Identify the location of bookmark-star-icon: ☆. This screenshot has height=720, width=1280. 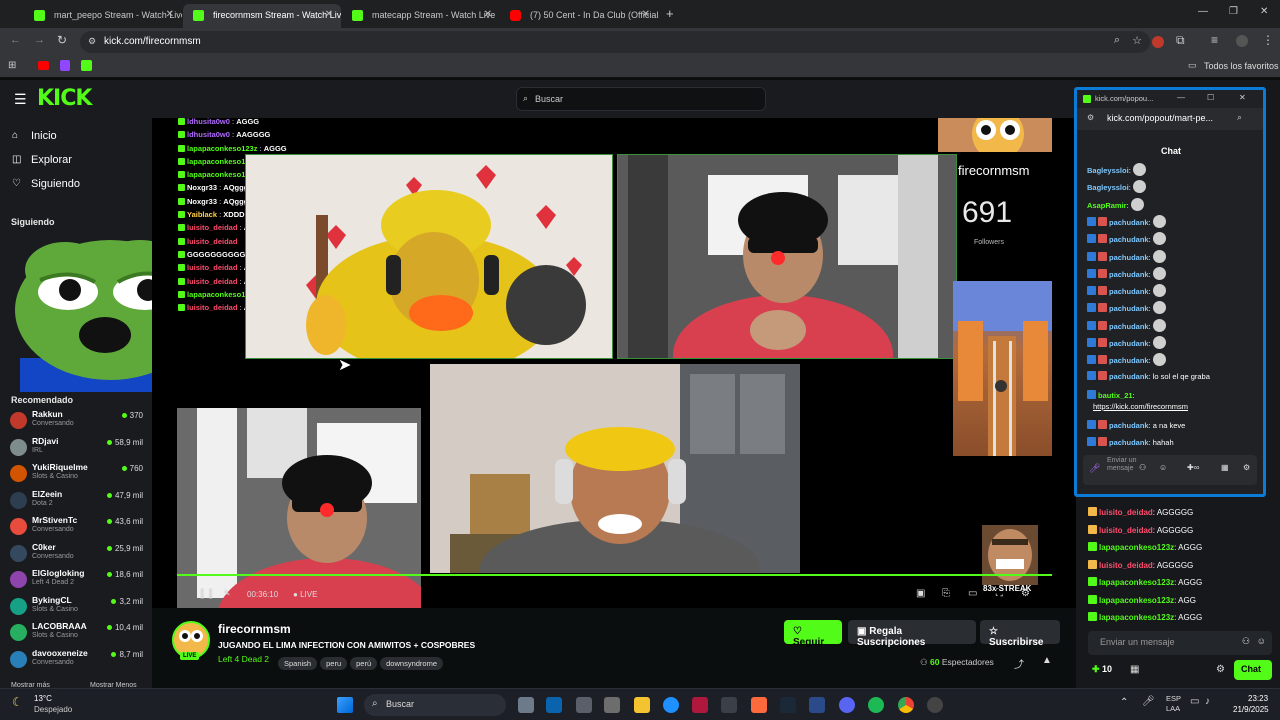
(1137, 40).